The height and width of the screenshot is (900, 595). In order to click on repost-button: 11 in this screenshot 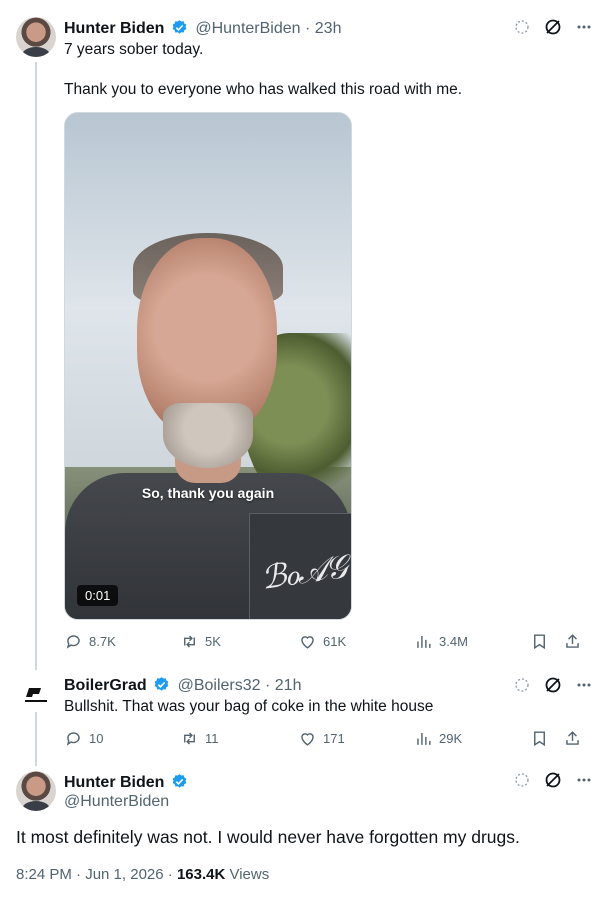, I will do `click(199, 738)`.